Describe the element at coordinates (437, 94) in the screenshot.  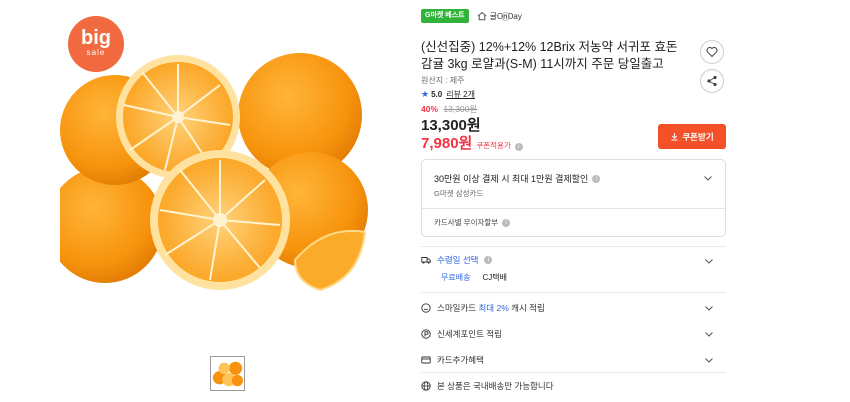
I see `rating-score: 5.0` at that location.